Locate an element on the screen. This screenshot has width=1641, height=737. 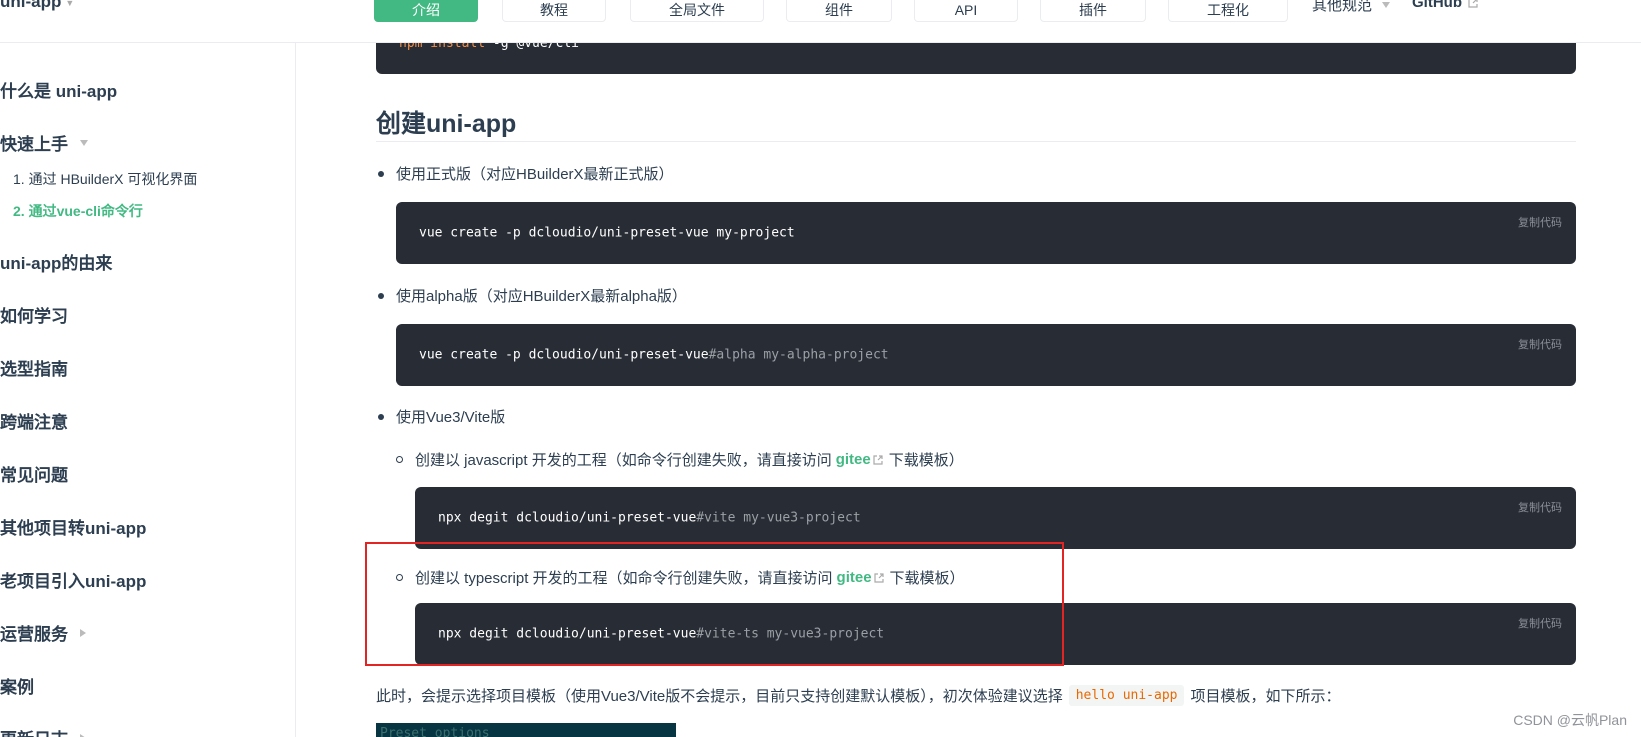
sidebar-item-label: 更新日志 is located at coordinates (34, 731).